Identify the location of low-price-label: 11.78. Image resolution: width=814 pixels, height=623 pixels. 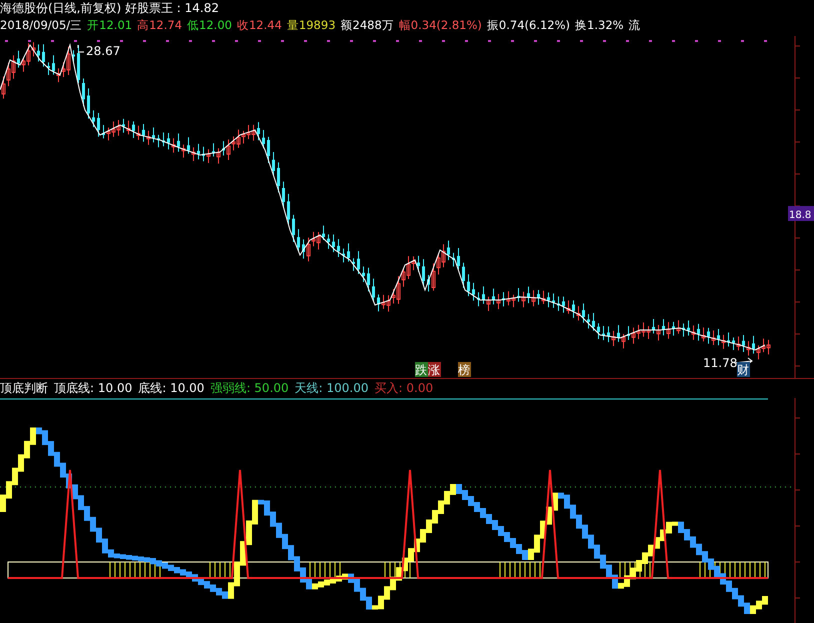
(720, 363).